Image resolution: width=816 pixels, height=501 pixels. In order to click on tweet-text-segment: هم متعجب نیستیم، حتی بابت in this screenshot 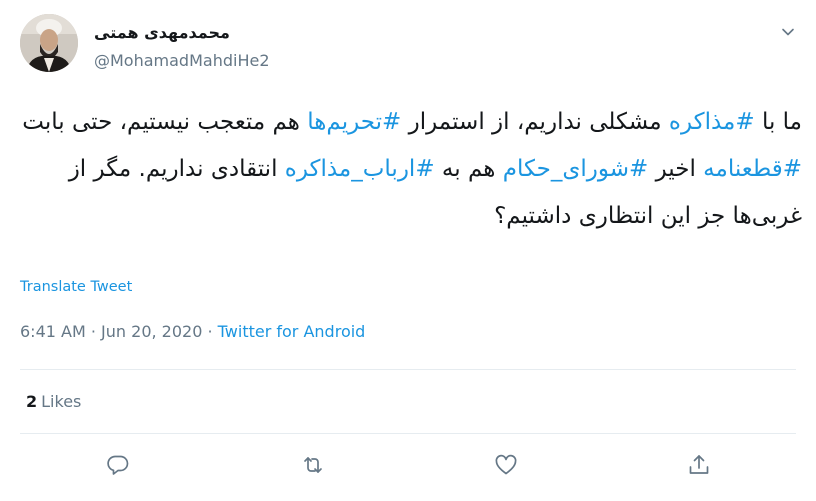, I will do `click(165, 122)`.